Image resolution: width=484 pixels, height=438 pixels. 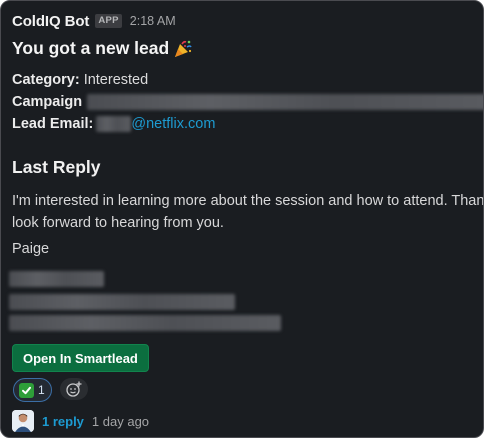 I want to click on signature-name: Paige, so click(x=31, y=249).